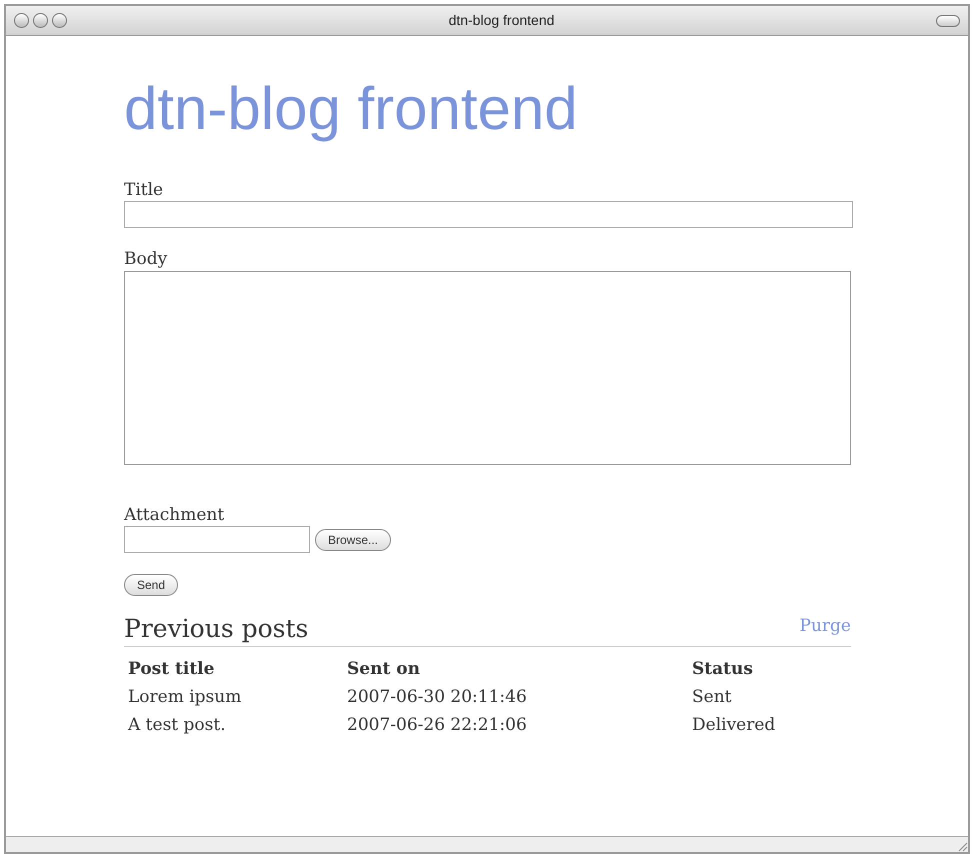 The height and width of the screenshot is (854, 972). What do you see at coordinates (174, 515) in the screenshot?
I see `field-label: Attachment` at bounding box center [174, 515].